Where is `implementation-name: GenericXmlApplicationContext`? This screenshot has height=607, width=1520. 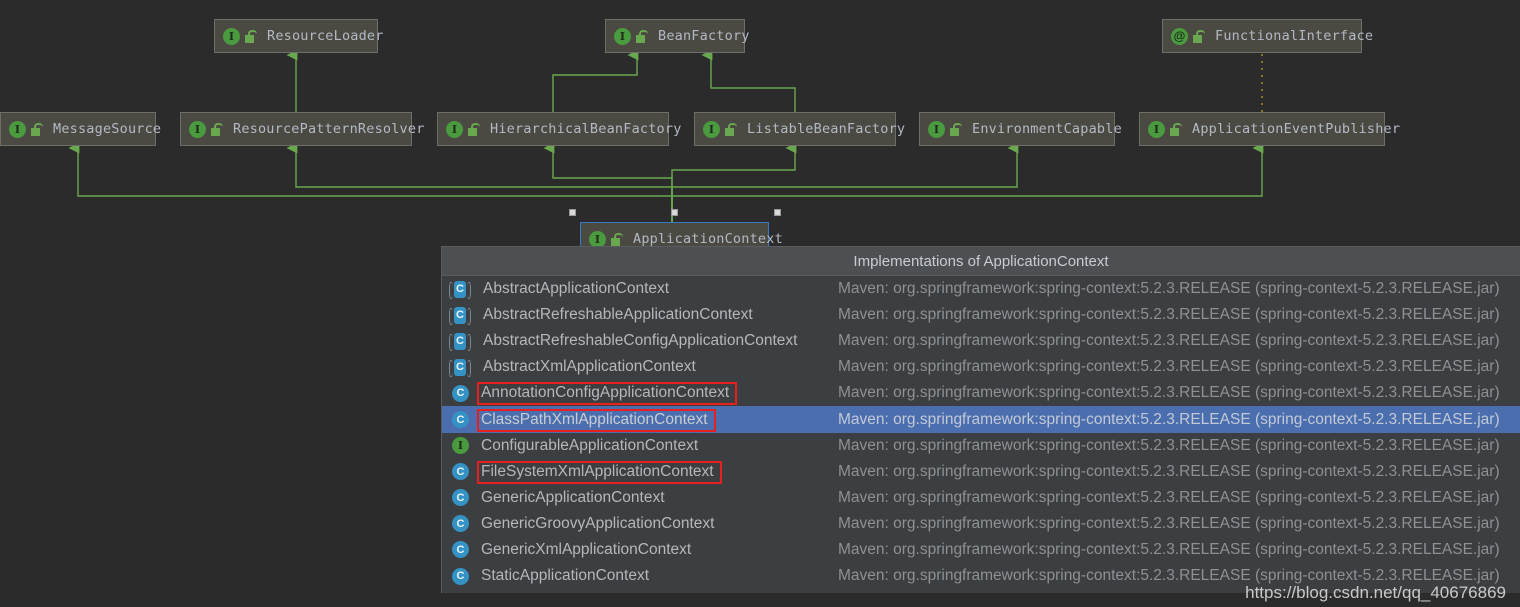 implementation-name: GenericXmlApplicationContext is located at coordinates (586, 549).